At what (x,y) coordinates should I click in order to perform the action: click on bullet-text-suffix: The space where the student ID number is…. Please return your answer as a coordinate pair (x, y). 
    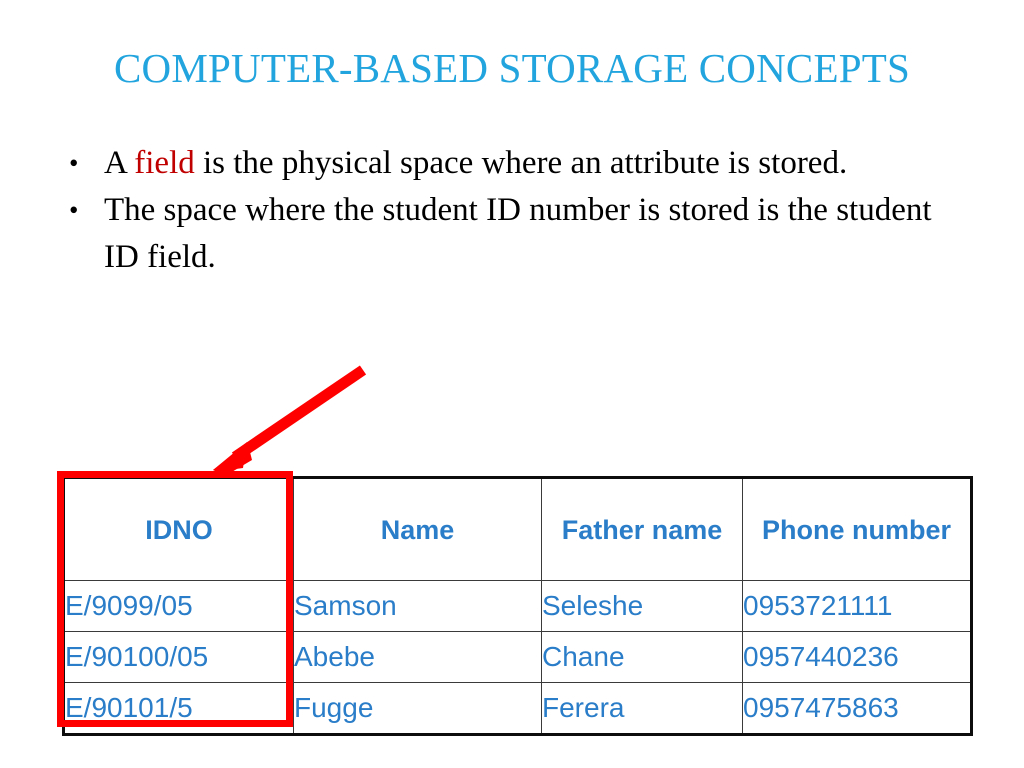
    Looking at the image, I should click on (518, 233).